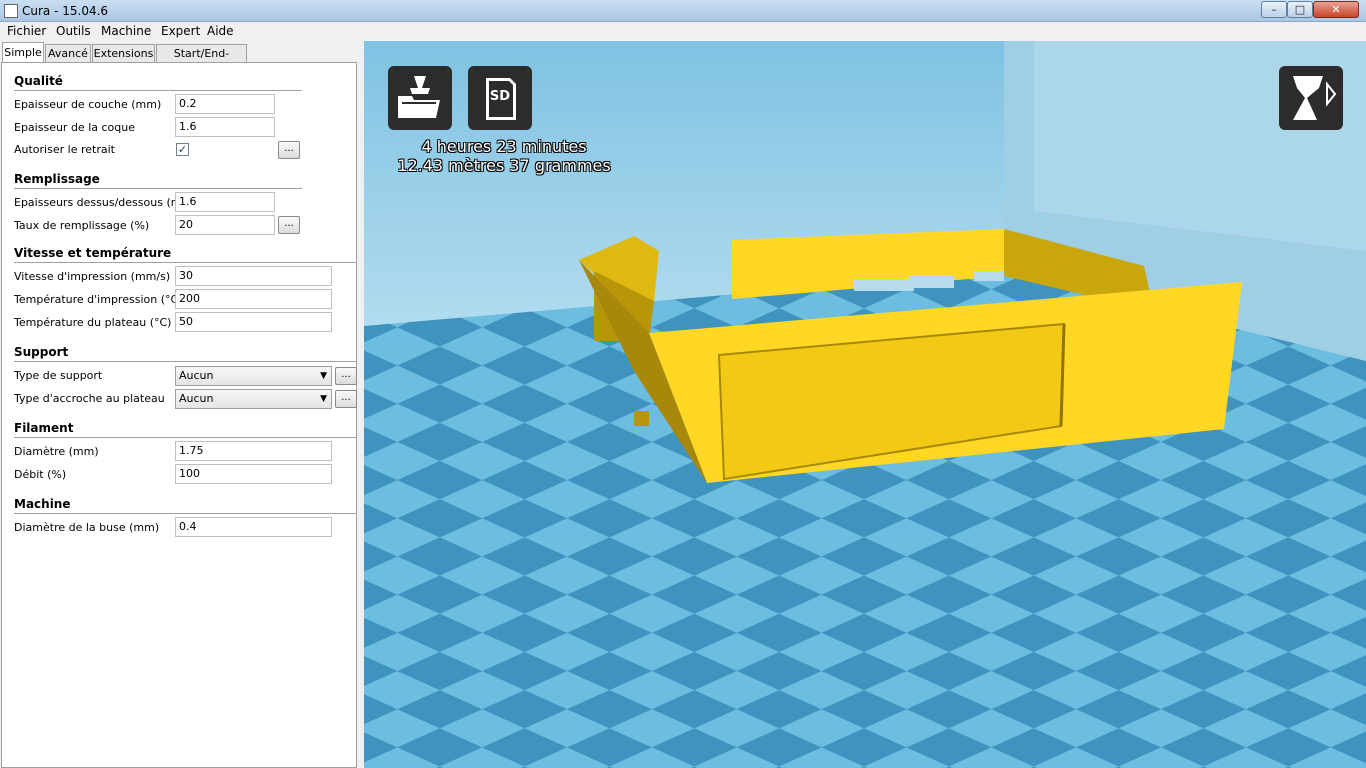 This screenshot has width=1366, height=768. I want to click on tab-avance: Avancé, so click(68, 53).